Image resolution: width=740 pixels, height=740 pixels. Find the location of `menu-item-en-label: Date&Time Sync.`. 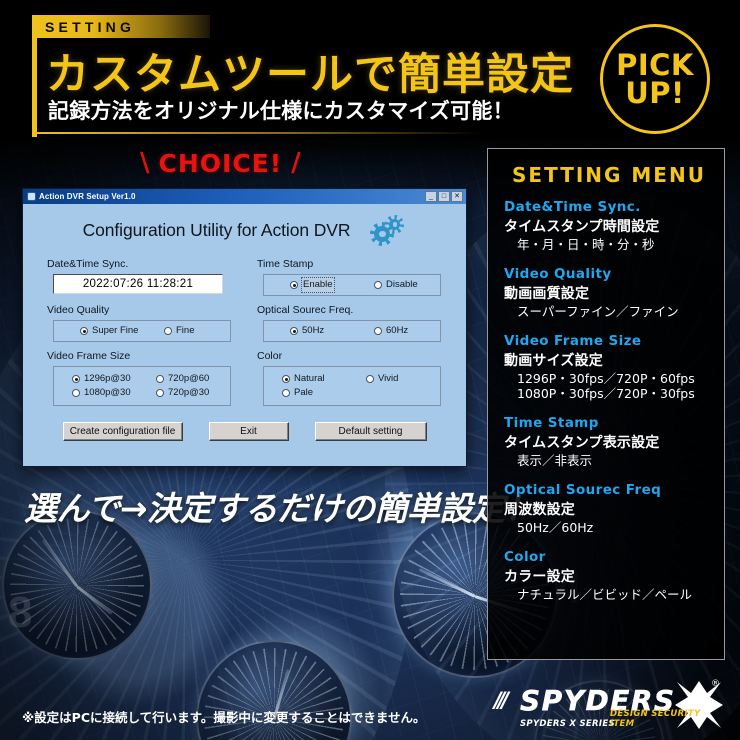

menu-item-en-label: Date&Time Sync. is located at coordinates (572, 207).